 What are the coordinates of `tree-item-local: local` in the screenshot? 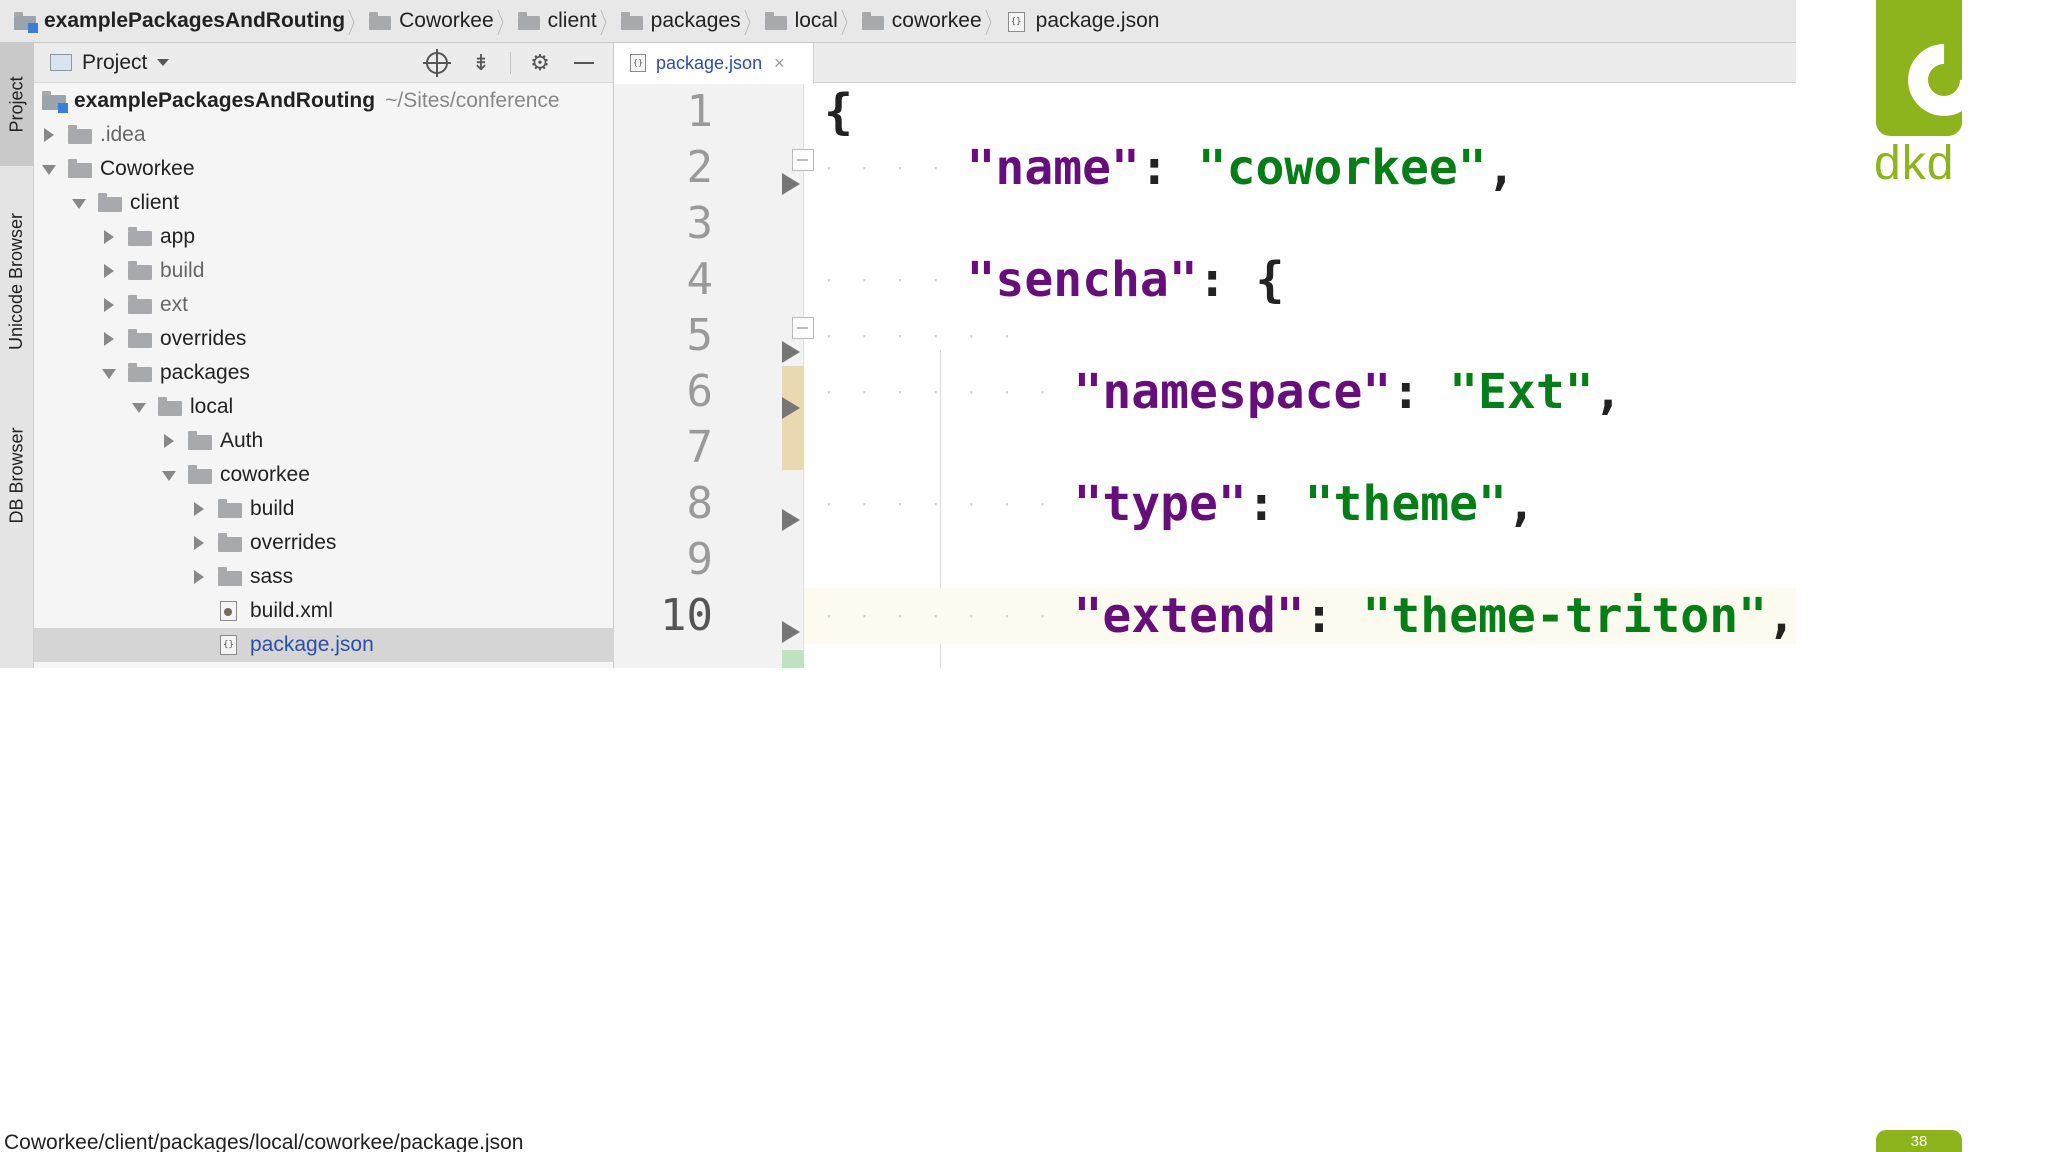 It's located at (324, 407).